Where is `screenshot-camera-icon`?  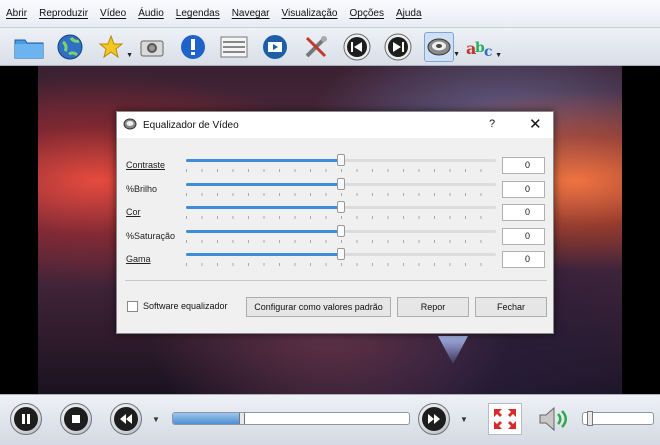
screenshot-camera-icon is located at coordinates (152, 47).